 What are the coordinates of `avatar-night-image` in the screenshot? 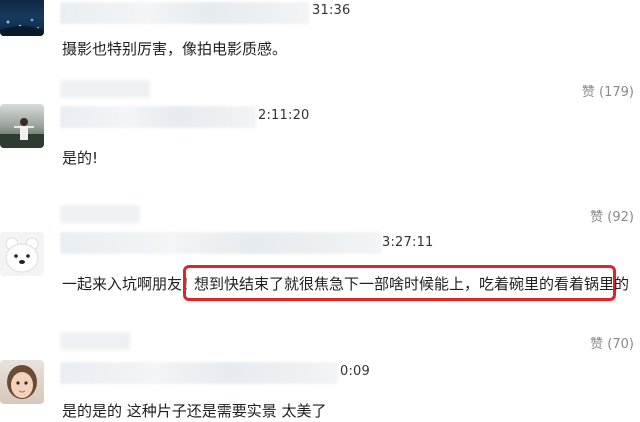 It's located at (22, 27).